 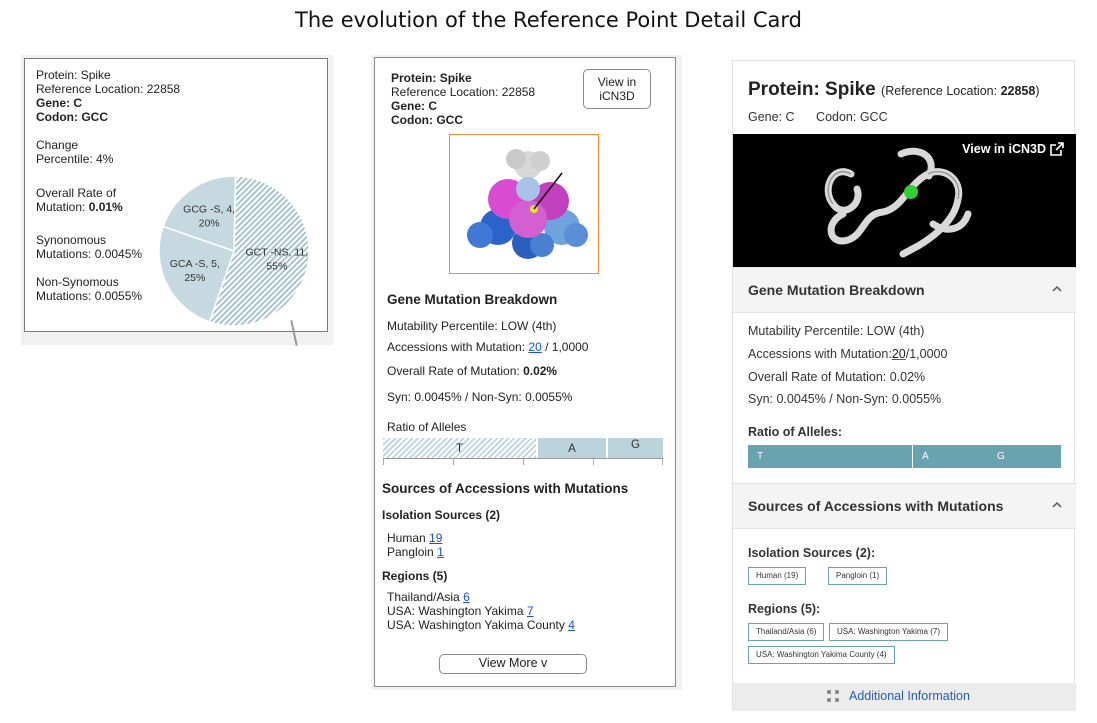 I want to click on card1-overall-rate: Mutation: 0.01%, so click(x=79, y=207).